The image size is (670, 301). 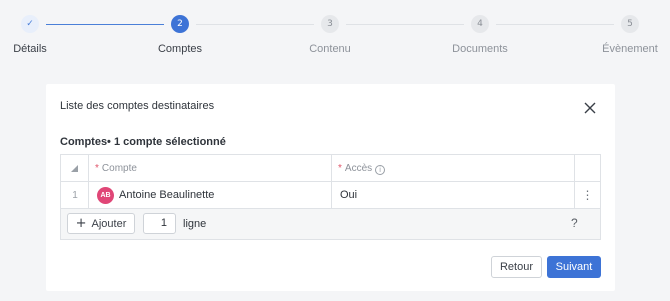 What do you see at coordinates (30, 24) in the screenshot?
I see `check-icon: ✓` at bounding box center [30, 24].